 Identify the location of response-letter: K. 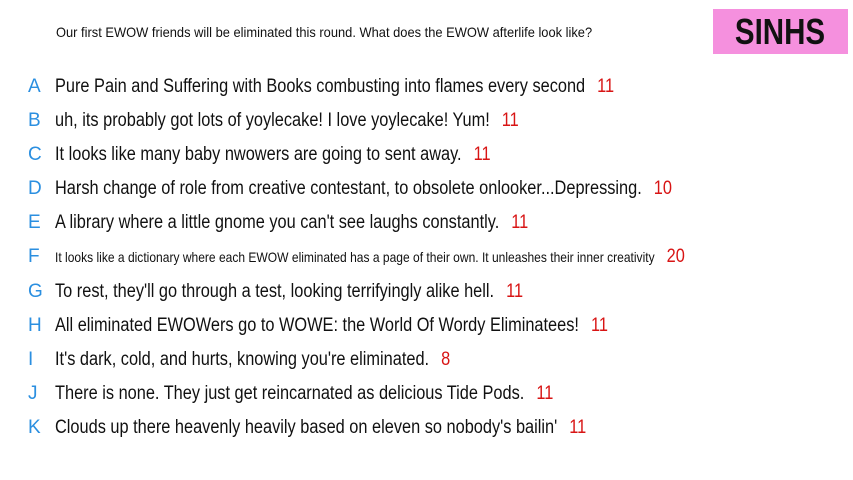
(34, 427).